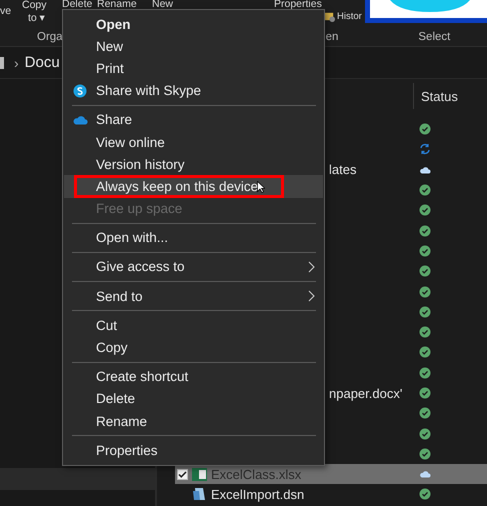  What do you see at coordinates (257, 494) in the screenshot?
I see `file-name: ExcelImport.dsn` at bounding box center [257, 494].